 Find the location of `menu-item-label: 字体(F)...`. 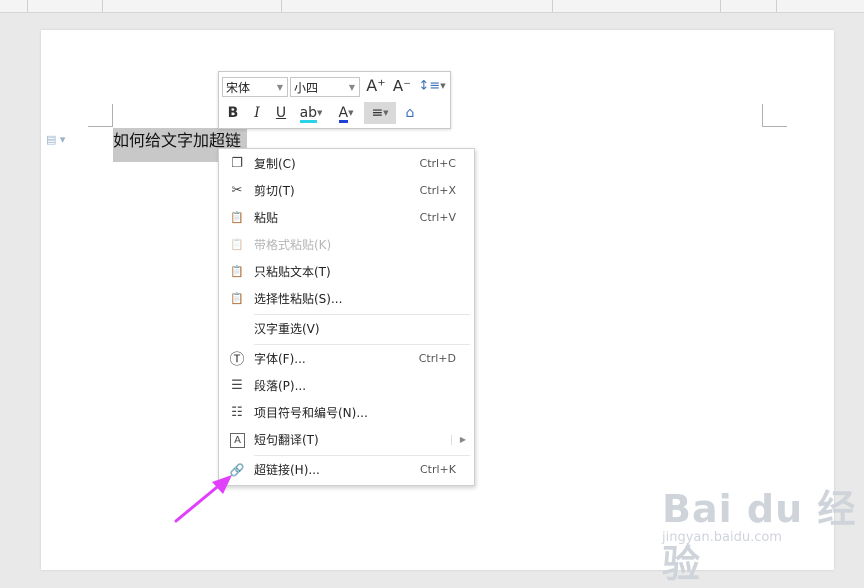

menu-item-label: 字体(F)... is located at coordinates (280, 359).